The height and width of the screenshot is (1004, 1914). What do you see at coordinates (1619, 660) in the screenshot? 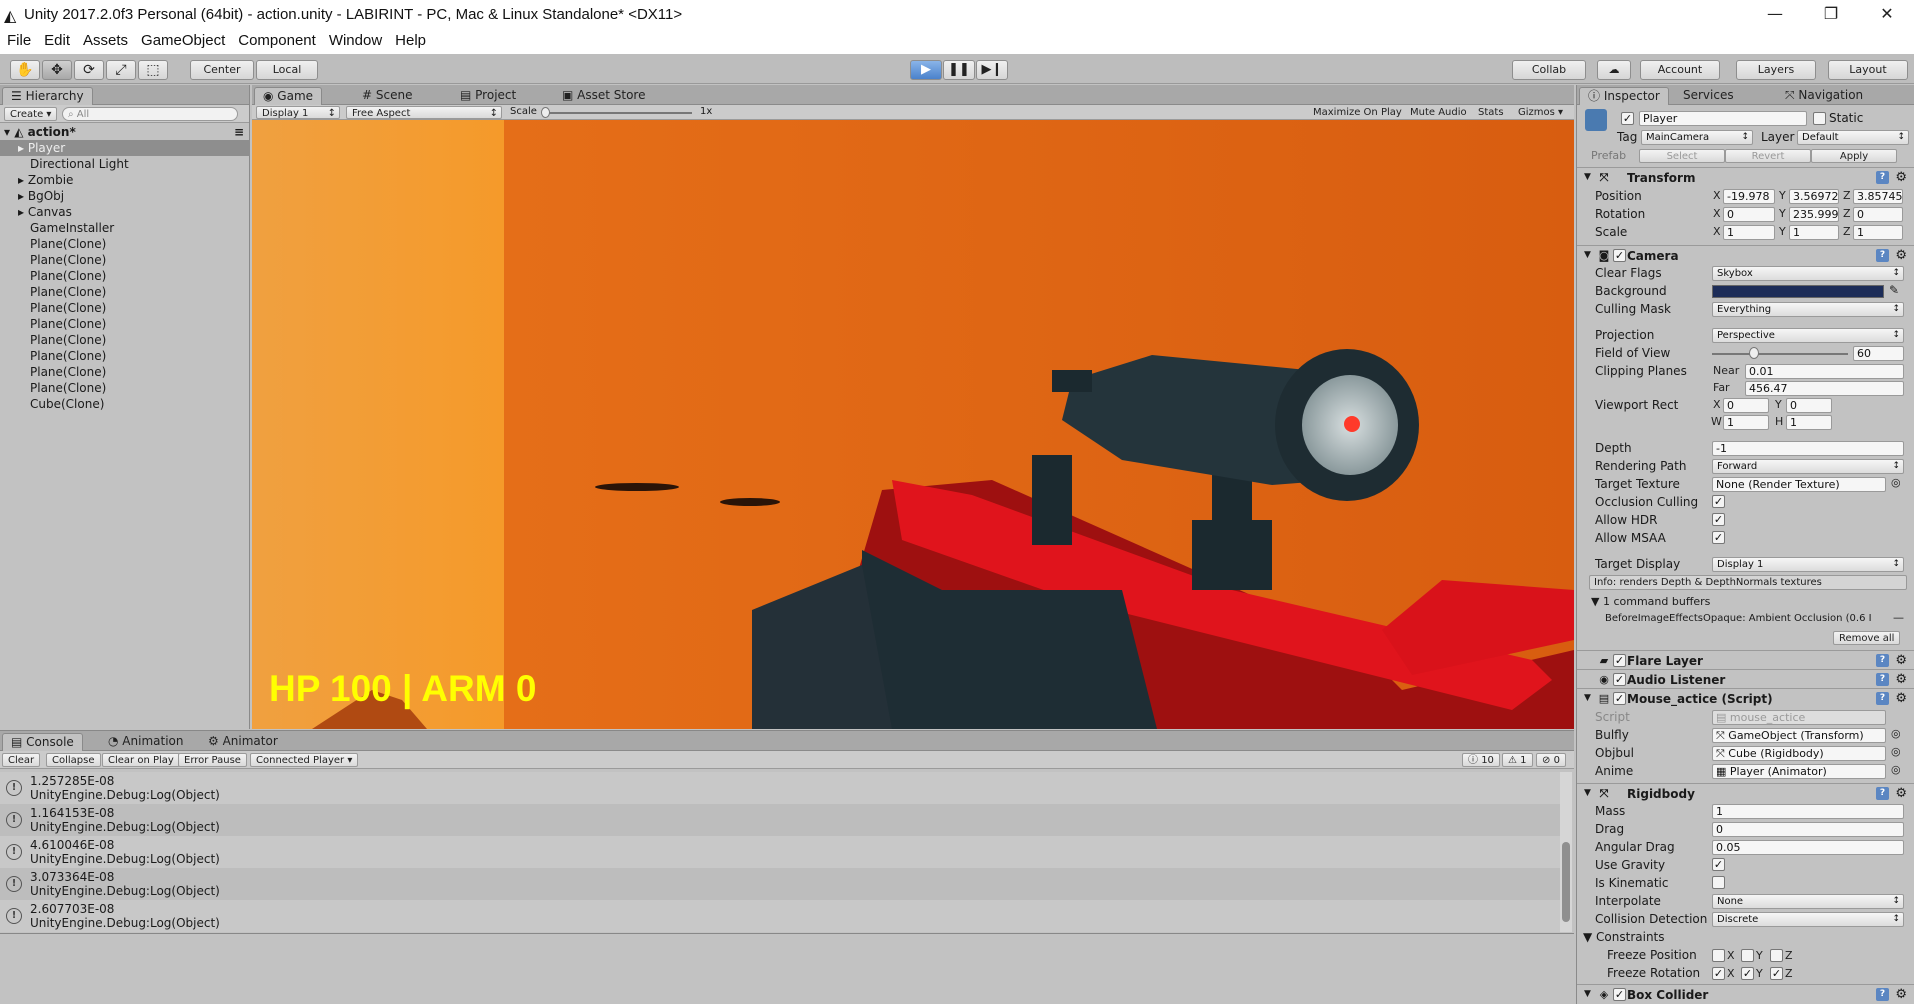
I see `flare-layer-checkbox` at bounding box center [1619, 660].